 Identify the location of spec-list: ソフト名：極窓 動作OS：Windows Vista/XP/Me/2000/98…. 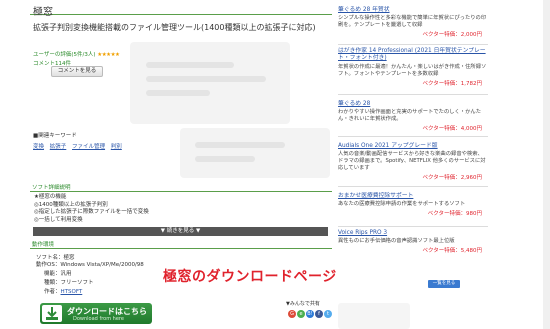
(90, 275).